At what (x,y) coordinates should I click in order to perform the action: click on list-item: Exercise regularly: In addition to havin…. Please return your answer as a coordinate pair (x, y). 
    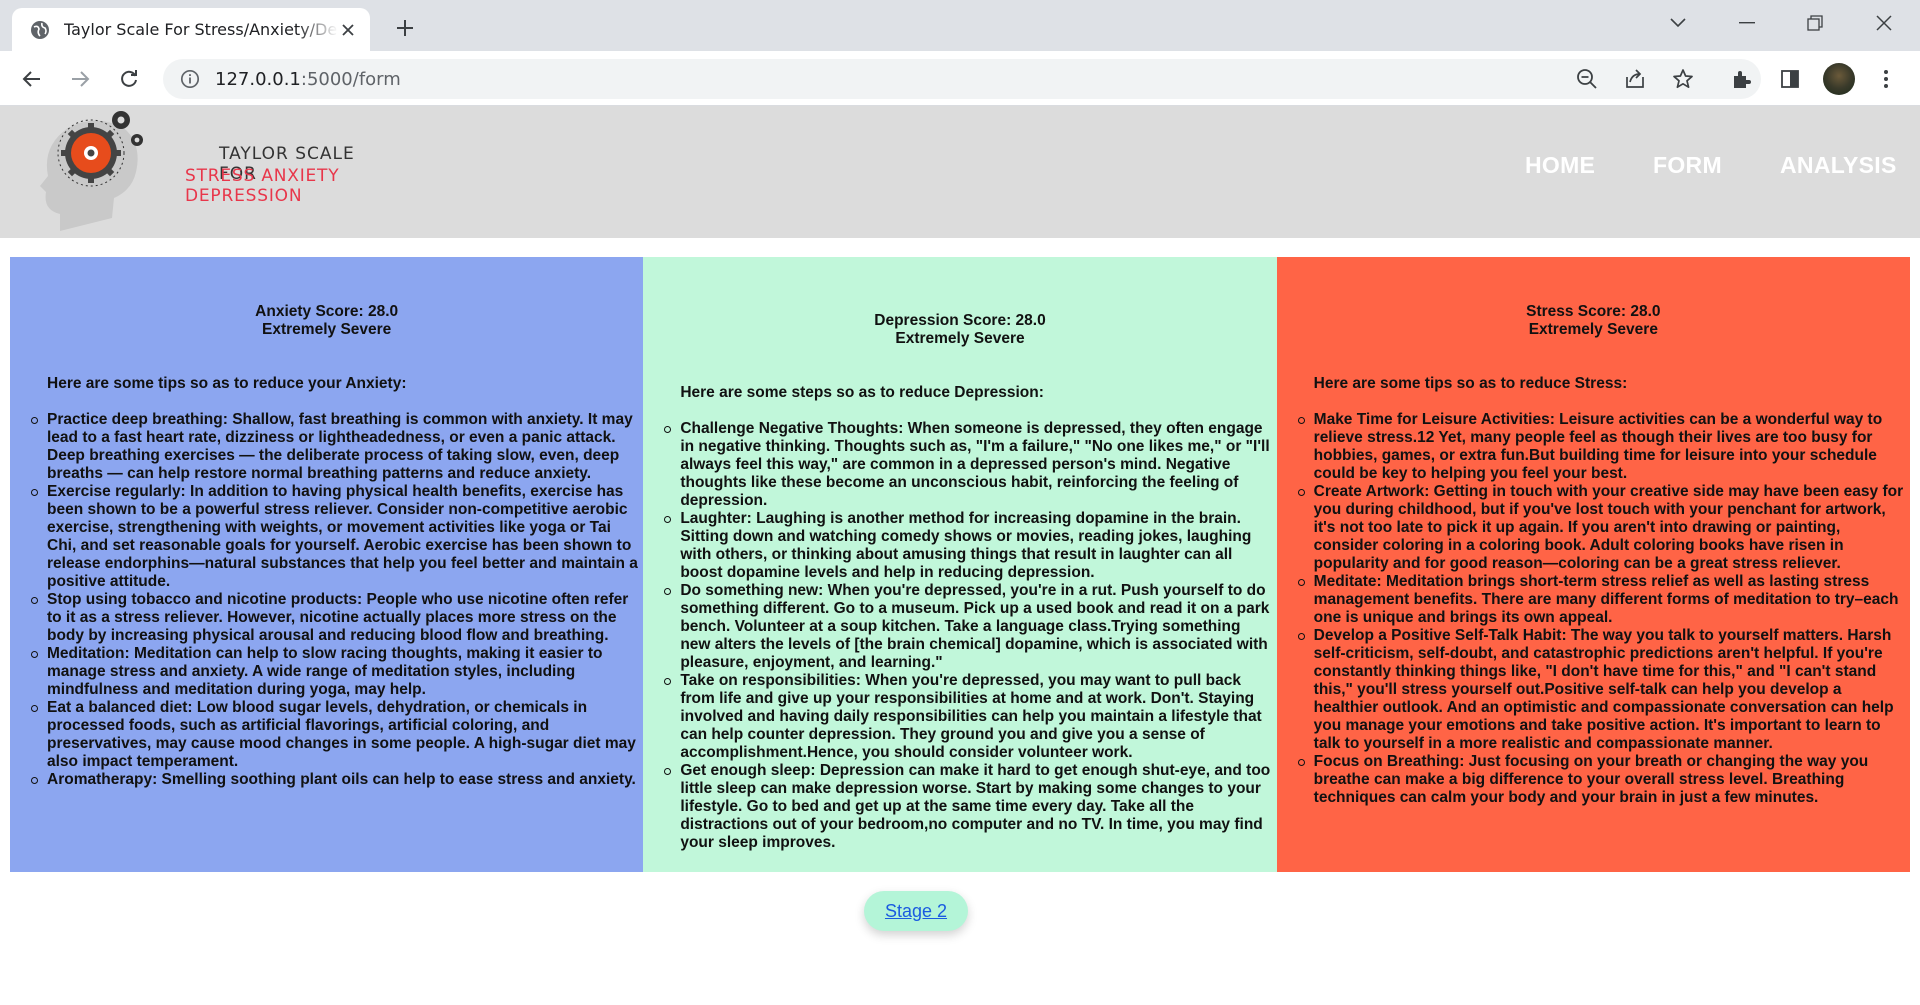
    Looking at the image, I should click on (335, 537).